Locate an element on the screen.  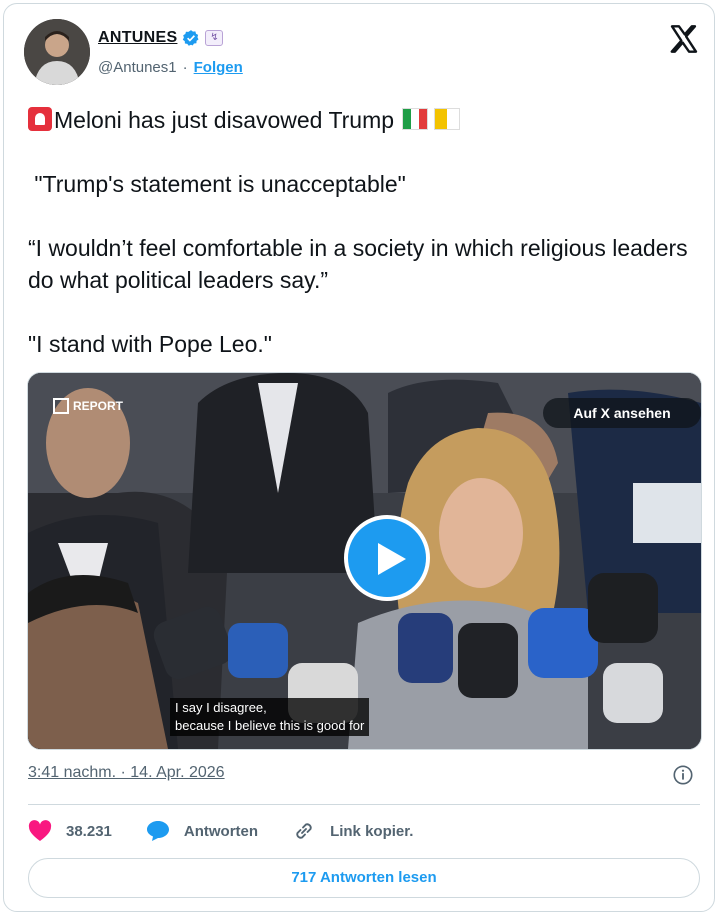
author-handle: @Antunes1 is located at coordinates (137, 67).